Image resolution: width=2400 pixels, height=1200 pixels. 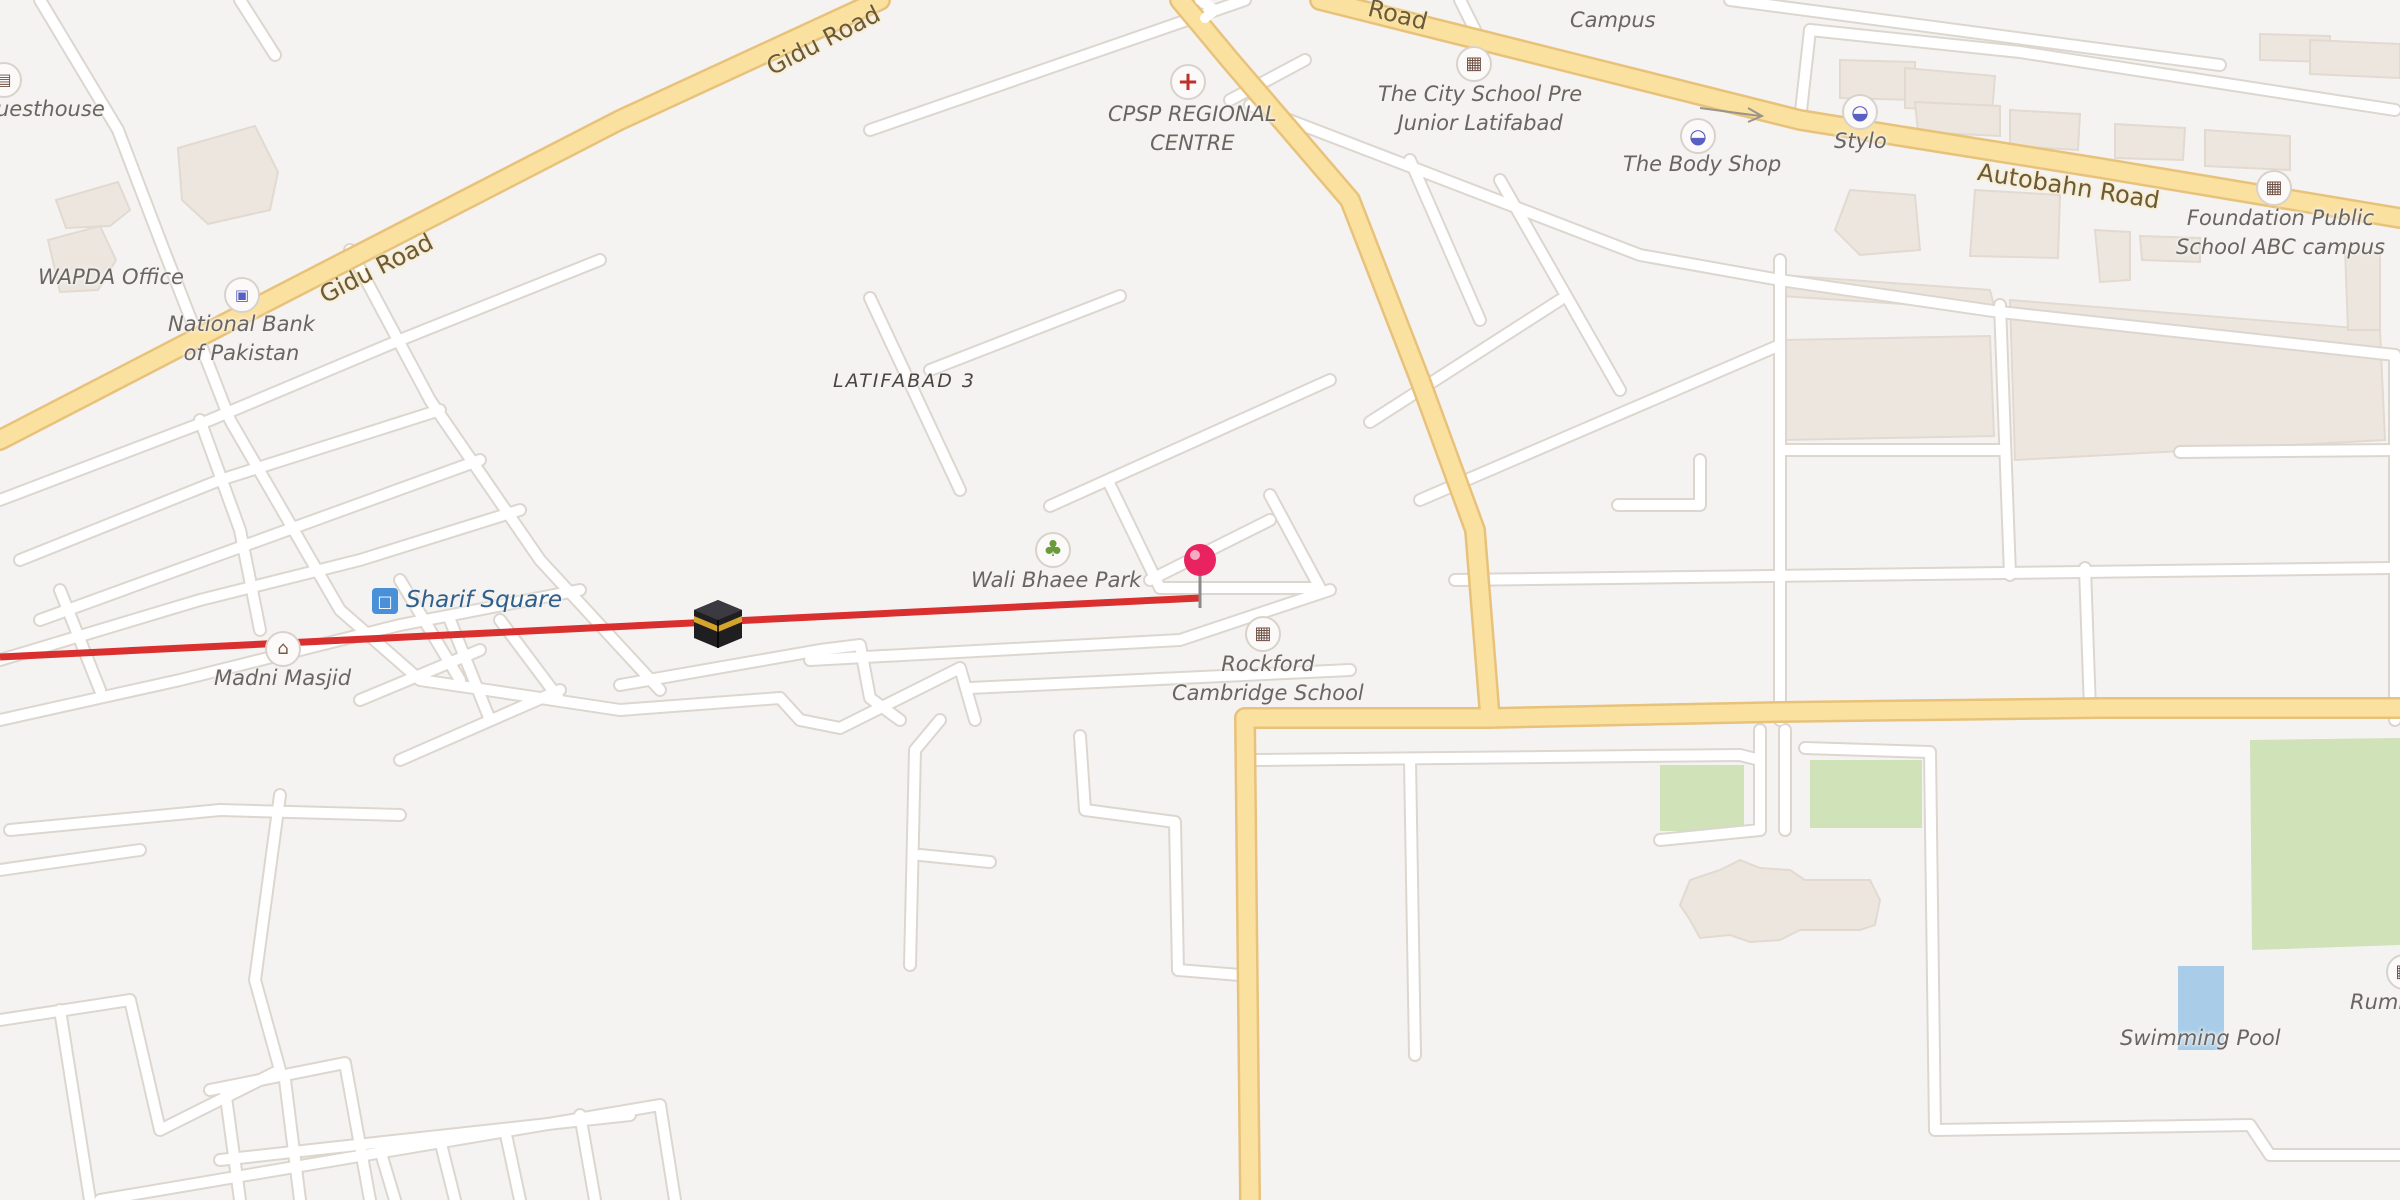 I want to click on place-label-city-school: The City School Pre Junior Latifabad, so click(x=1480, y=108).